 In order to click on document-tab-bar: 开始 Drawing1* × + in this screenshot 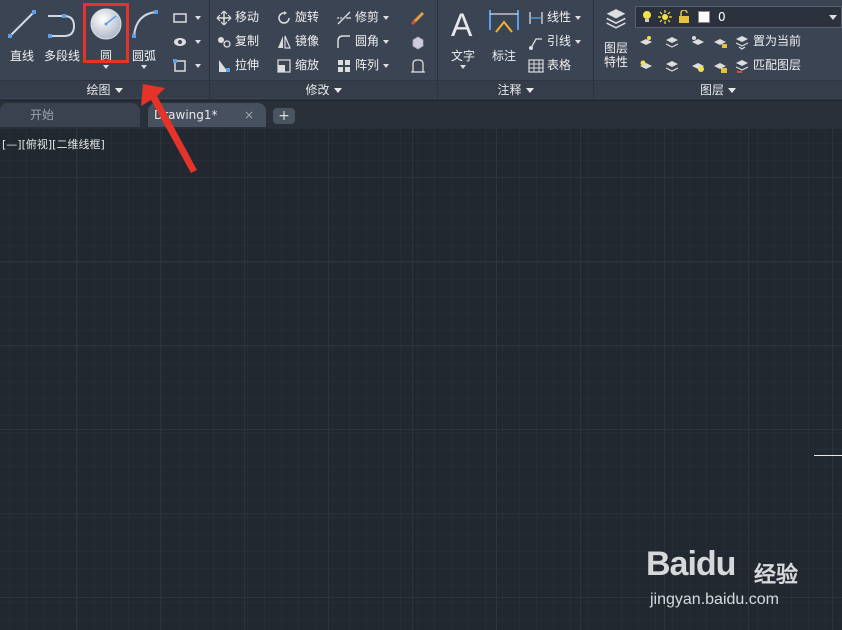, I will do `click(421, 115)`.